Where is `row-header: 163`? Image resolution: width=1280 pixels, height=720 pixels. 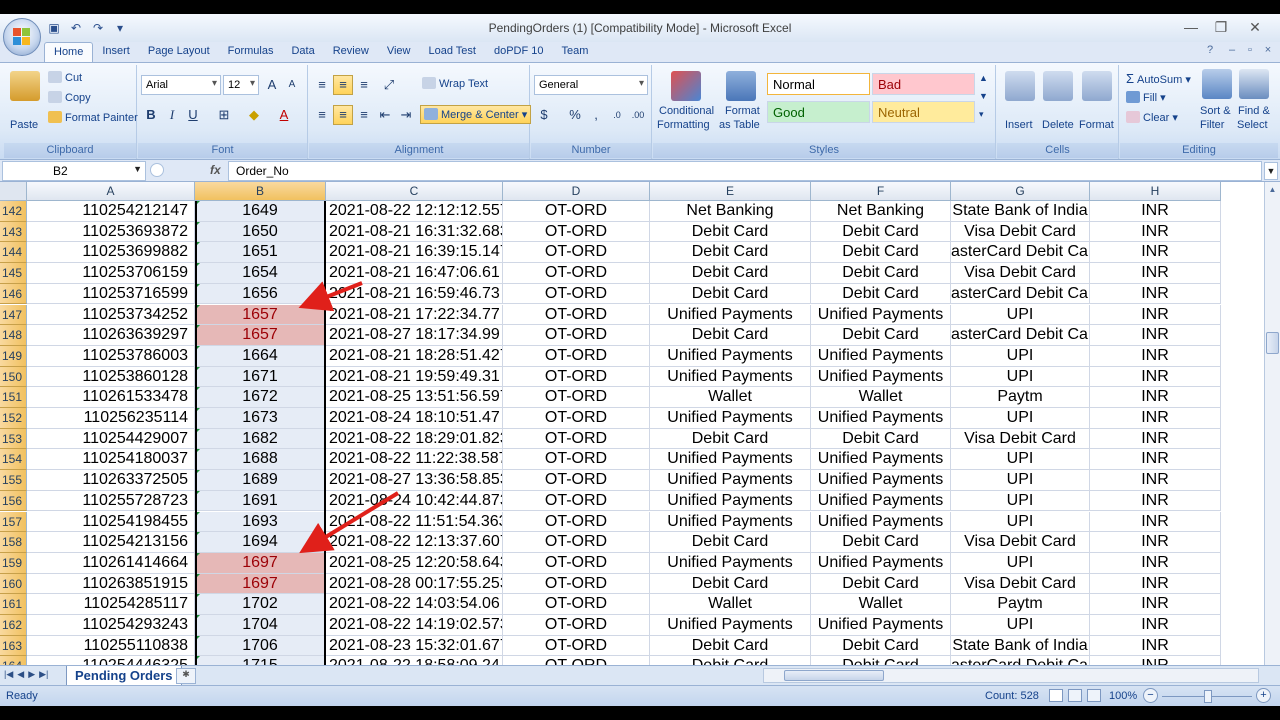
row-header: 163 is located at coordinates (13, 646).